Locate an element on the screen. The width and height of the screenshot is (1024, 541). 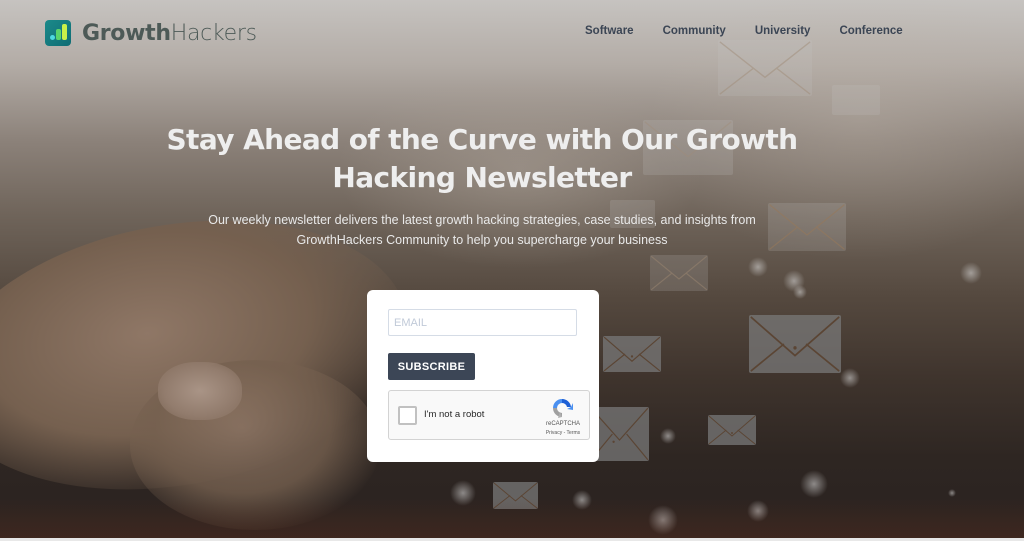
recaptcha-privacy-terms-link: Privacy - Terms is located at coordinates (563, 433).